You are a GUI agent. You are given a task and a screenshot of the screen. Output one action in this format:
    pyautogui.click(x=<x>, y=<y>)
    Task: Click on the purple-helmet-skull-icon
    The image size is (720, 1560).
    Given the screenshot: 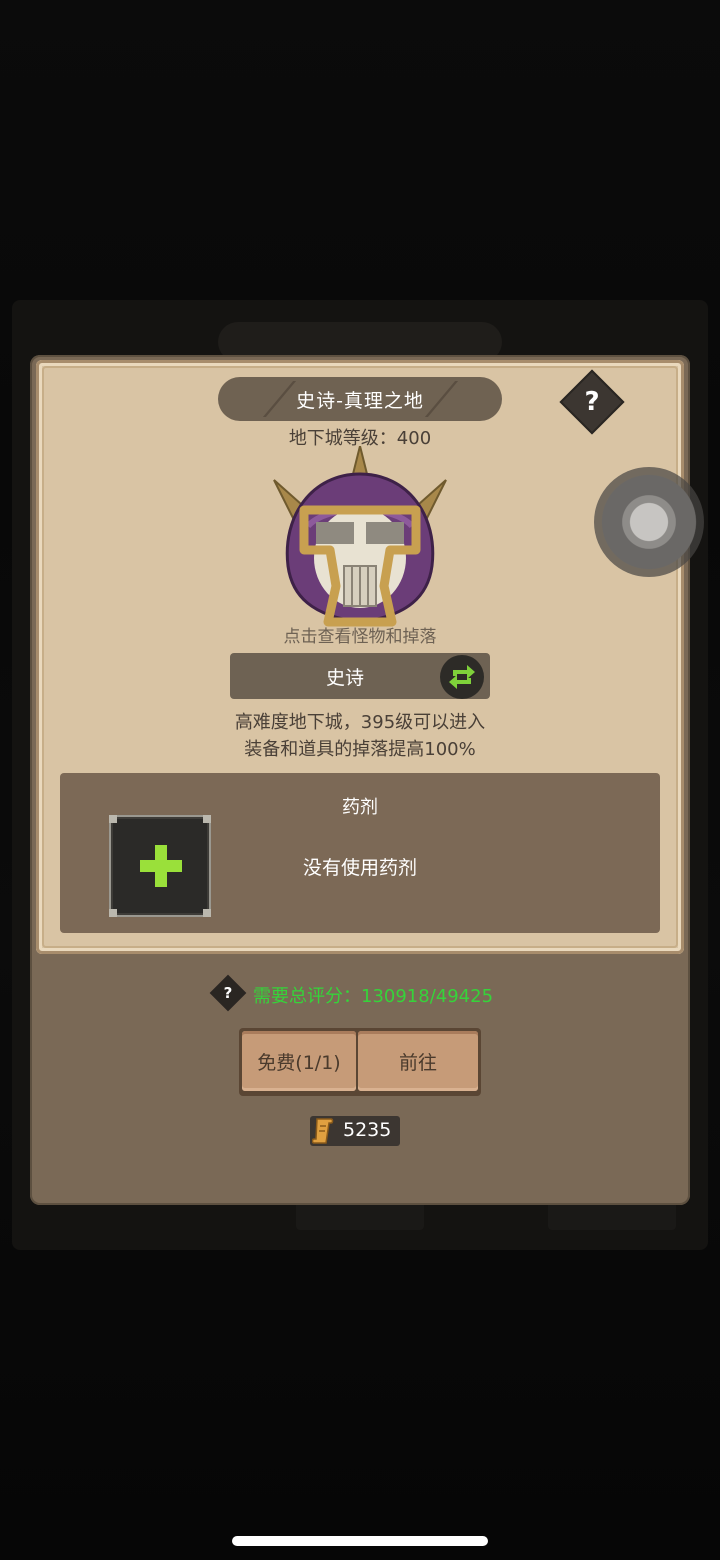 What is the action you would take?
    pyautogui.click(x=360, y=538)
    